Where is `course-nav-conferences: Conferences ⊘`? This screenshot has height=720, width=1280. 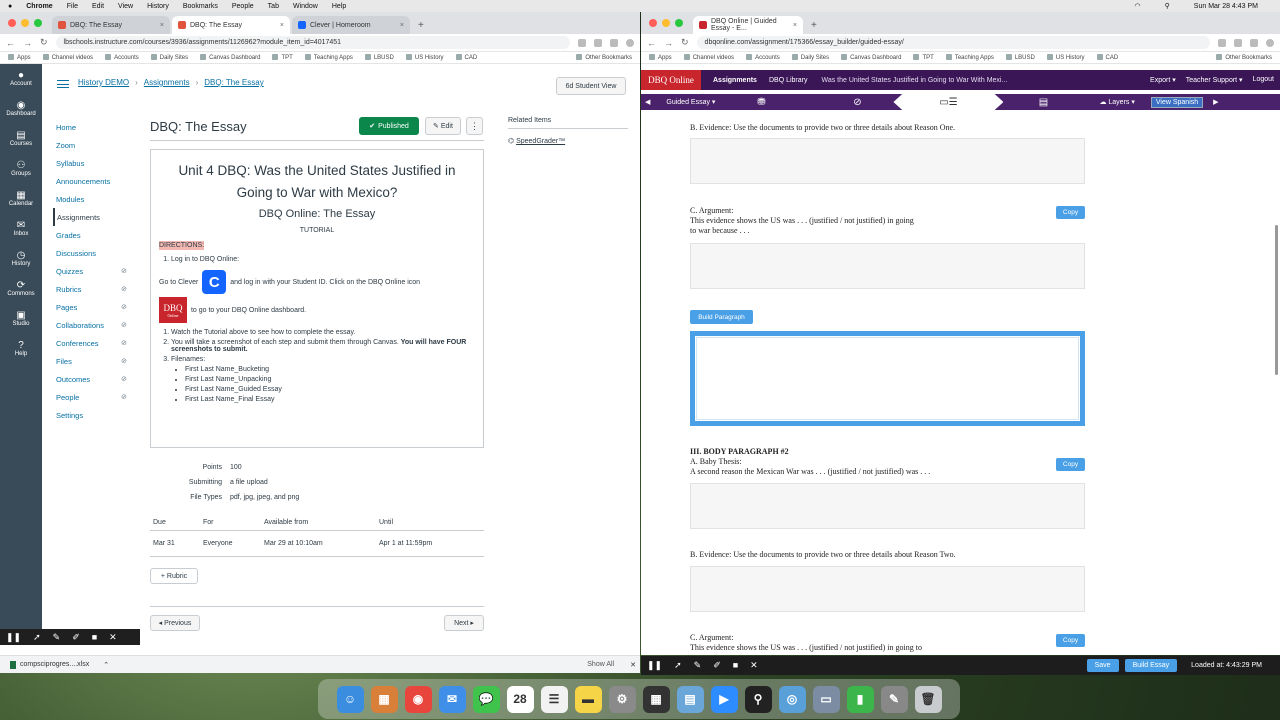
course-nav-conferences: Conferences ⊘ is located at coordinates (96, 343).